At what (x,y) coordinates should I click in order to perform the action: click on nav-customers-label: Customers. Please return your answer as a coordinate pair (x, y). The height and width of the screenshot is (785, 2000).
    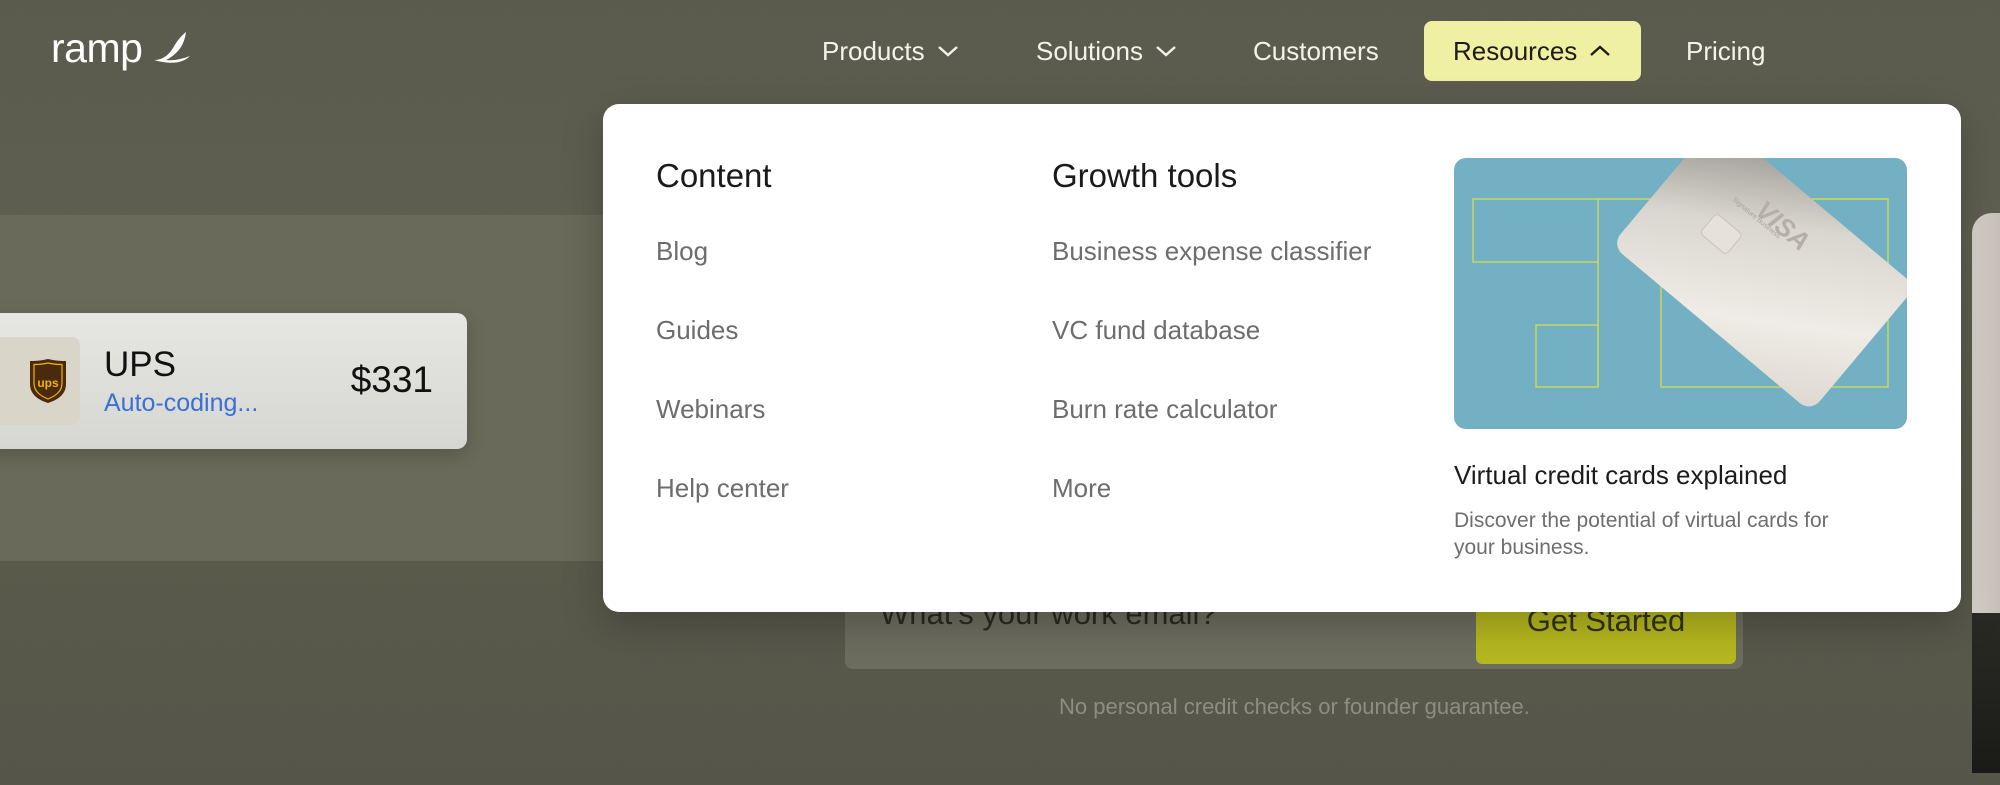
    Looking at the image, I should click on (1316, 50).